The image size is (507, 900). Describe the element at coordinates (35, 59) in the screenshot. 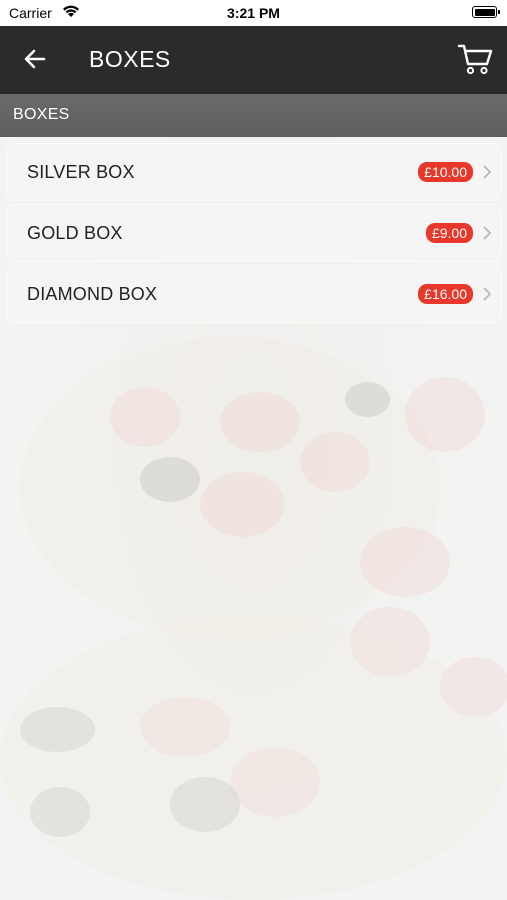

I see `arrow-left-icon` at that location.